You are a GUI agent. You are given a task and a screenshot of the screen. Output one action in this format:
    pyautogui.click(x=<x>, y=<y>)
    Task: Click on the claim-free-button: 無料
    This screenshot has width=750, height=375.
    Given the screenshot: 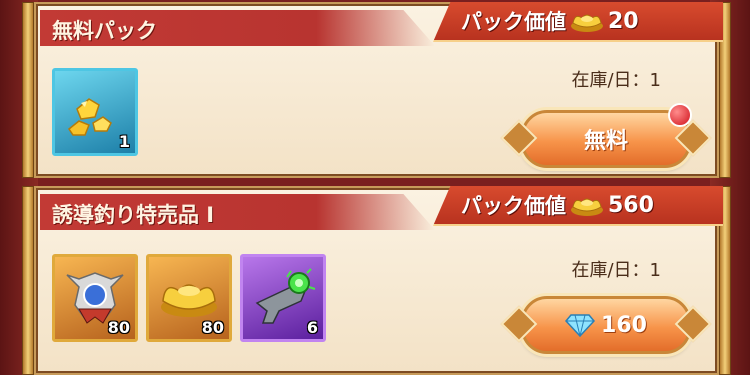 What is the action you would take?
    pyautogui.click(x=606, y=135)
    